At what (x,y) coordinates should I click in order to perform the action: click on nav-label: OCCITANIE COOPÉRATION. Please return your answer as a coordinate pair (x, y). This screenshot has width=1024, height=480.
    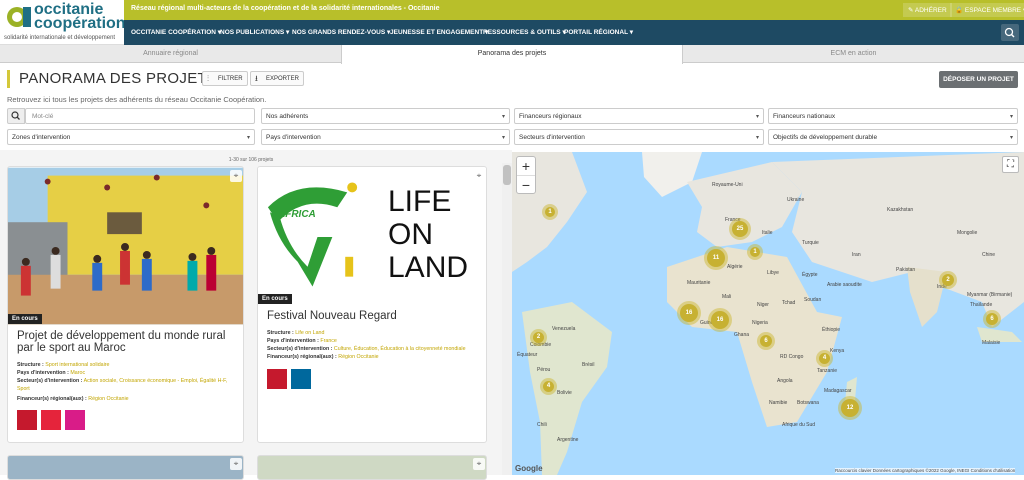
    Looking at the image, I should click on (173, 32).